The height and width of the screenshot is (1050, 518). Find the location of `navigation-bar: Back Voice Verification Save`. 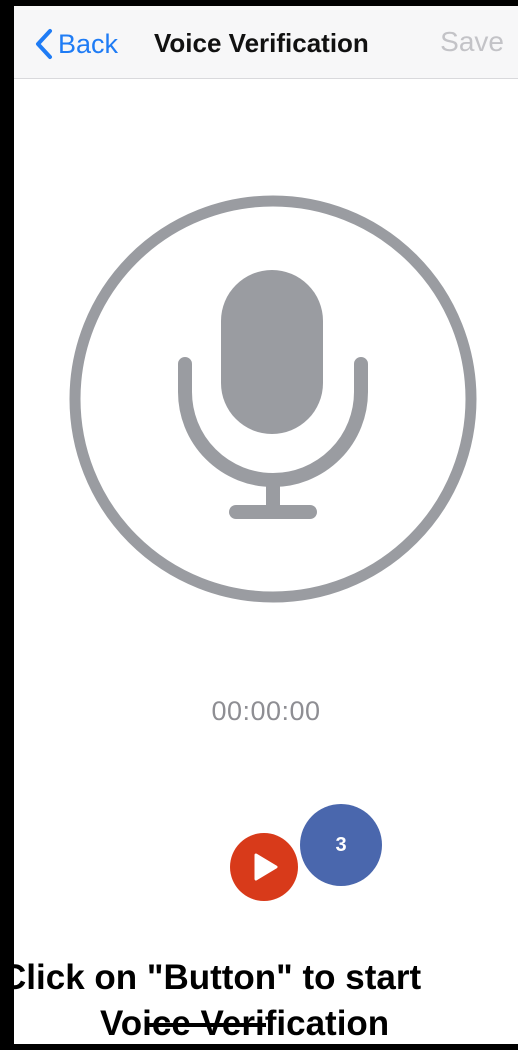

navigation-bar: Back Voice Verification Save is located at coordinates (266, 42).